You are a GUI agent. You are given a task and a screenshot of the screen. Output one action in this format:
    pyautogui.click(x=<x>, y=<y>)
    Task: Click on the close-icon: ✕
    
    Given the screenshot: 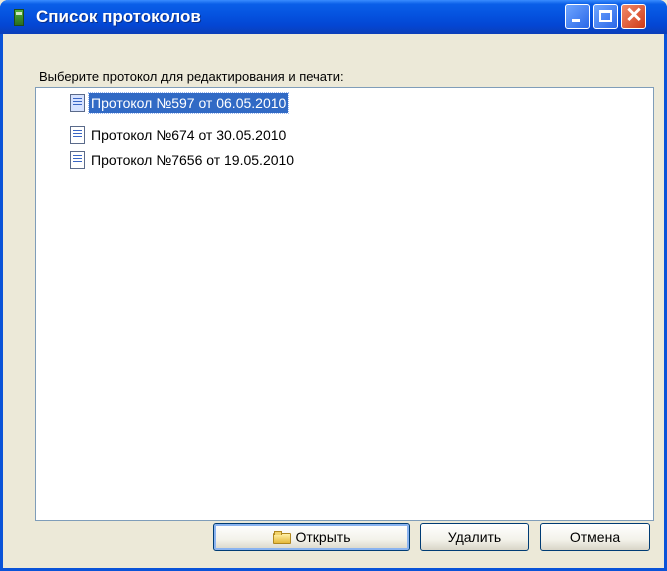 What is the action you would take?
    pyautogui.click(x=634, y=15)
    